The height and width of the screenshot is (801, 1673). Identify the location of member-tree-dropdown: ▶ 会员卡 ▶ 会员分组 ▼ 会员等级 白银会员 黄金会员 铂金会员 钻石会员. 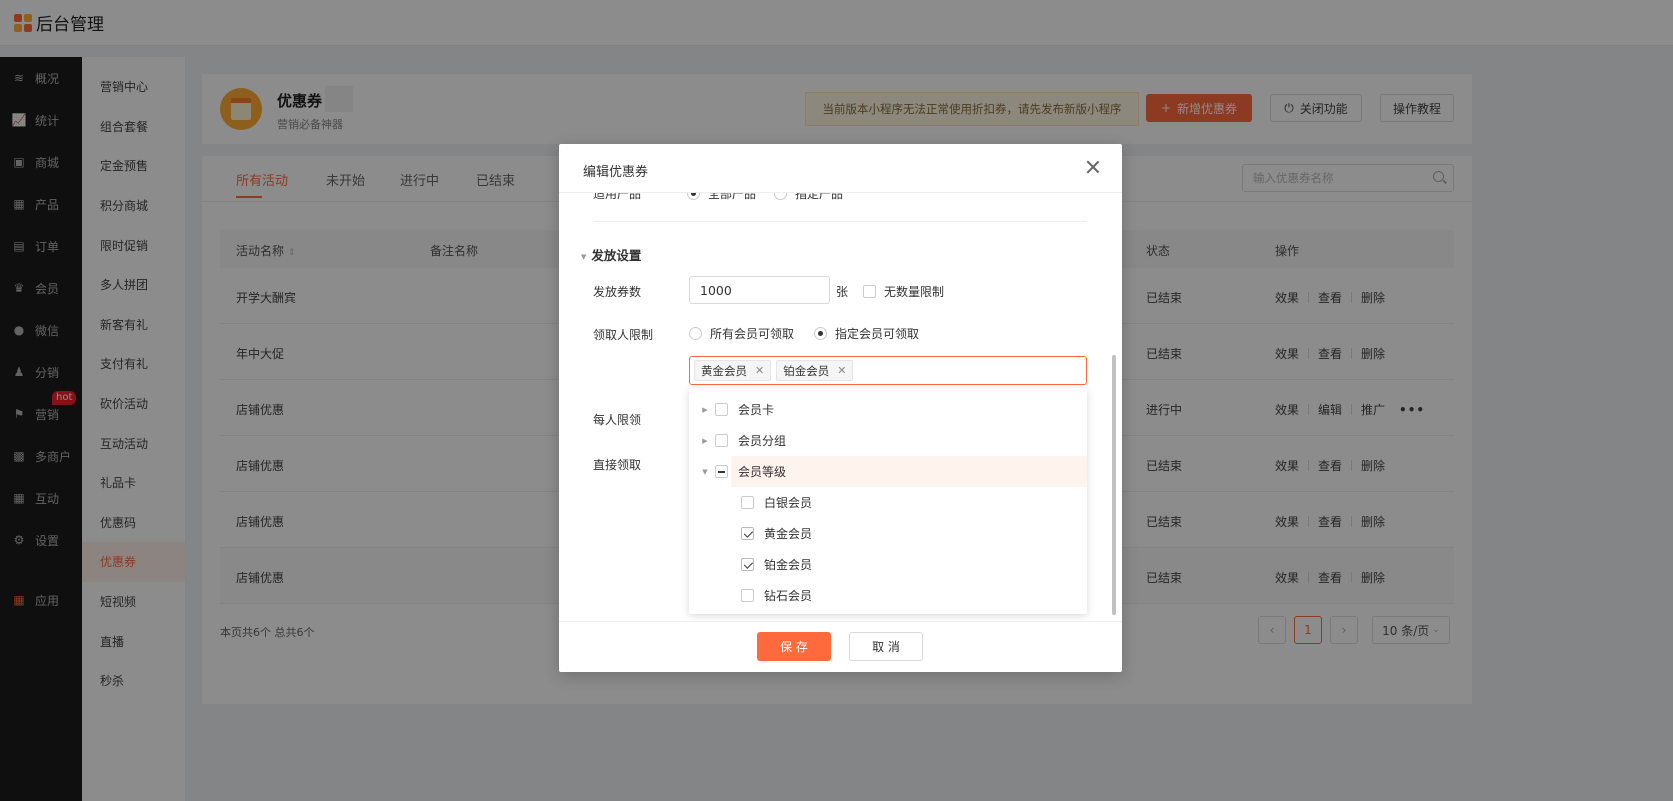
(888, 501).